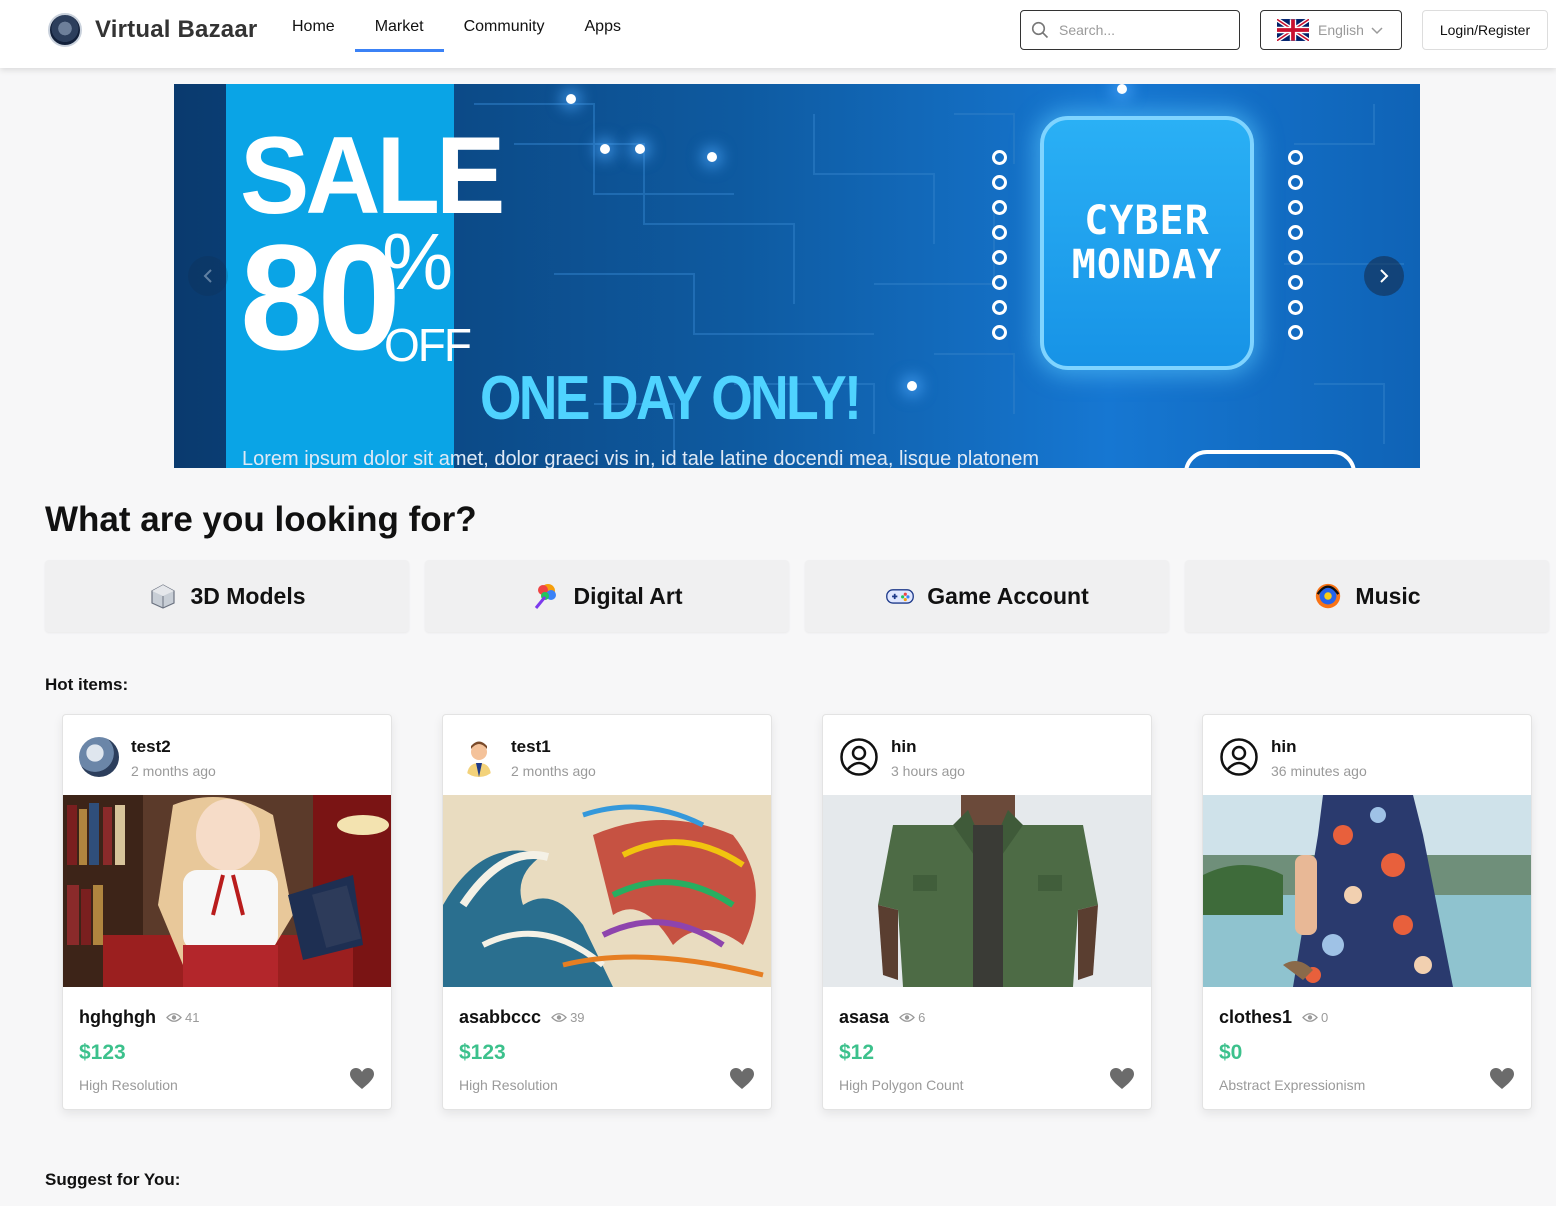  What do you see at coordinates (1270, 459) in the screenshot?
I see `buy-now-button` at bounding box center [1270, 459].